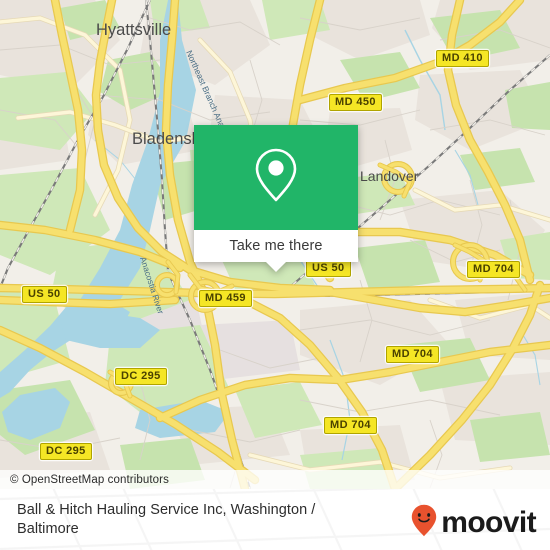 This screenshot has width=550, height=550. I want to click on road-shield: US 50, so click(44, 293).